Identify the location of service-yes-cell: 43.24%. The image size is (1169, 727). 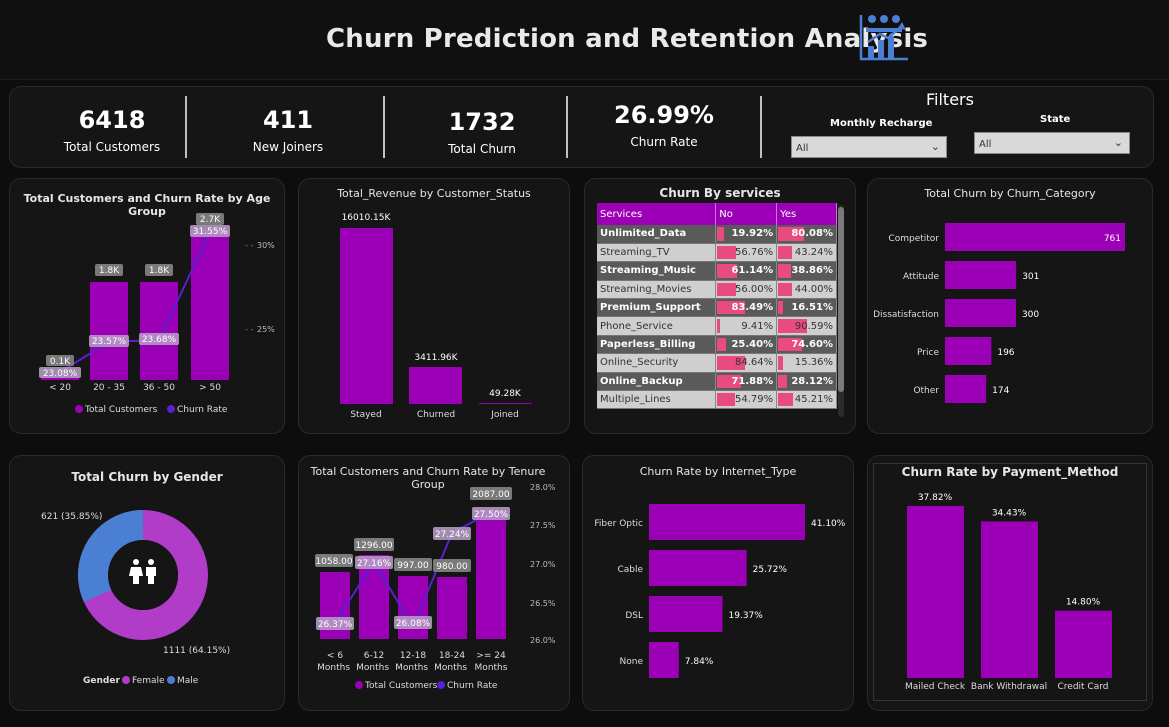
(806, 253).